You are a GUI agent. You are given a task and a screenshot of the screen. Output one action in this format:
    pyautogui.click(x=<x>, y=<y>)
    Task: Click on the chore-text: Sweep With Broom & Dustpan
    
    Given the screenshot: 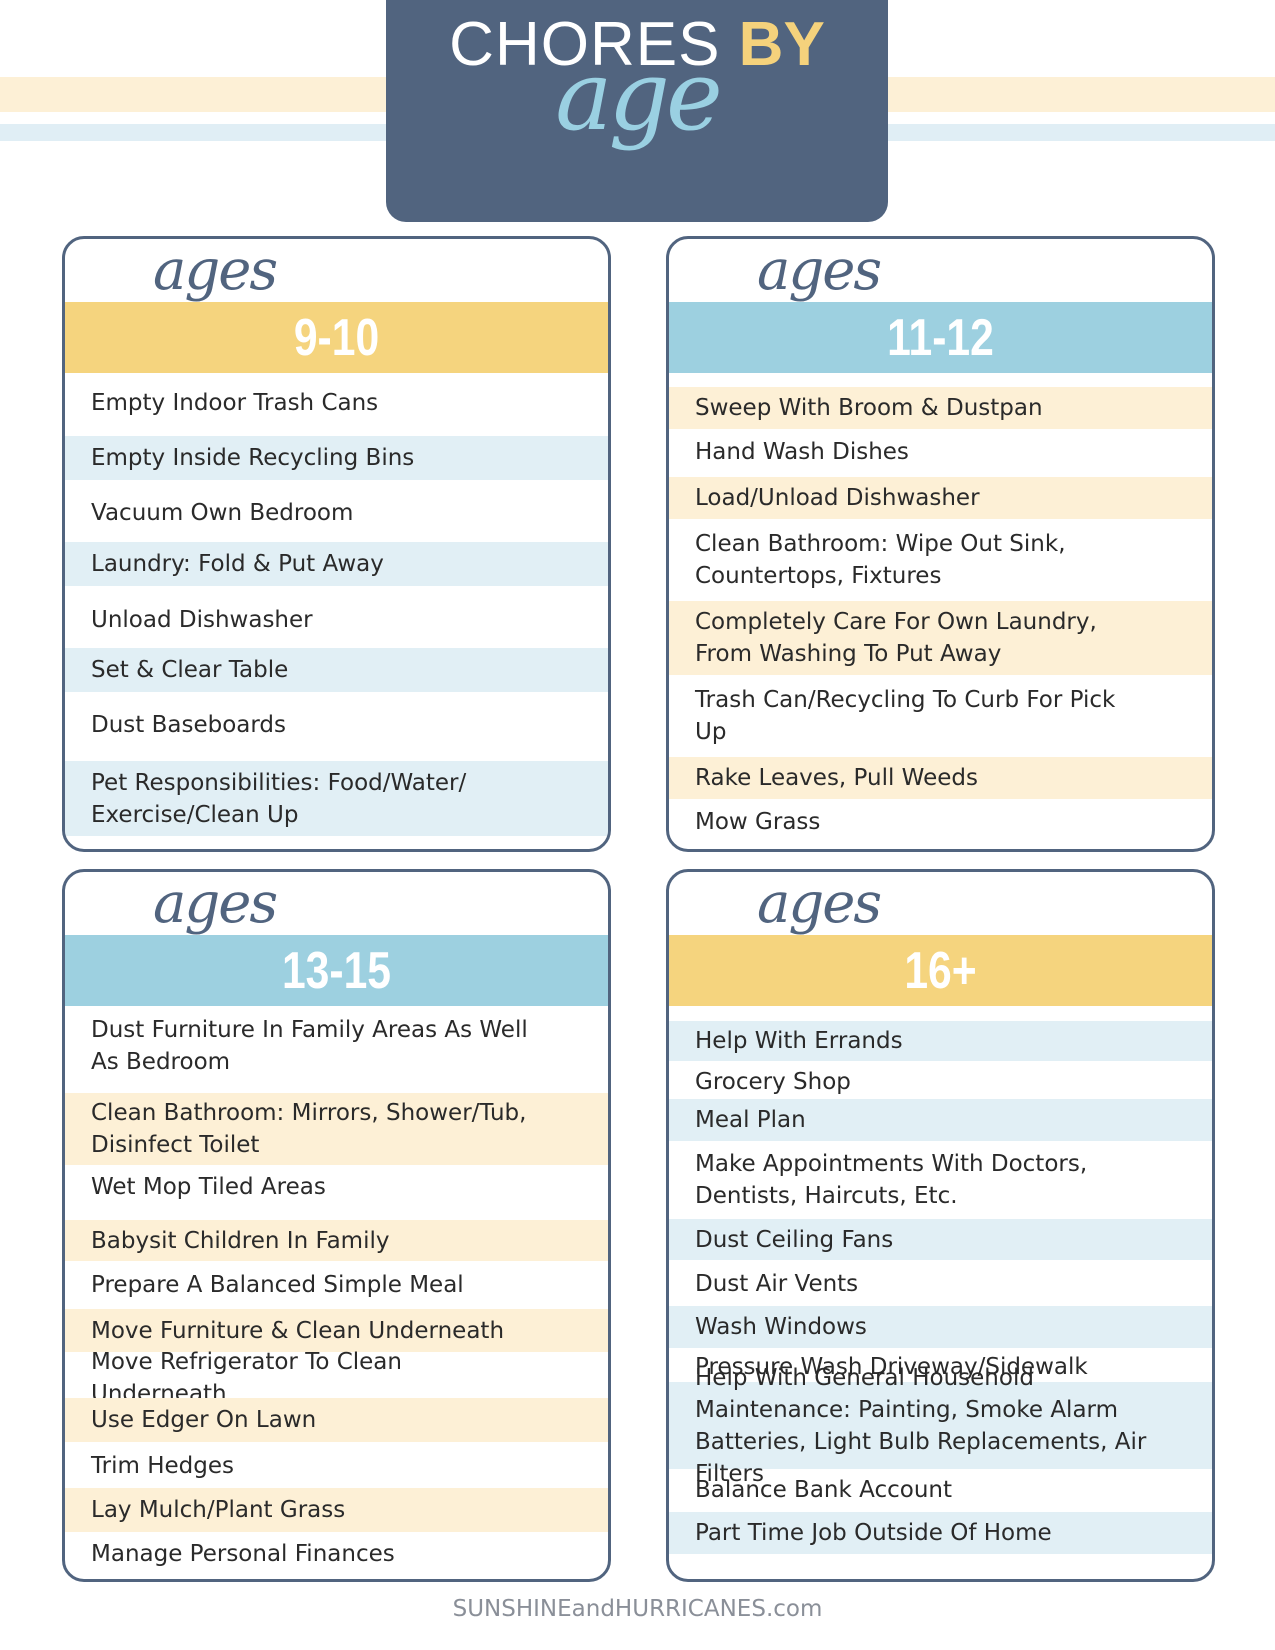 What is the action you would take?
    pyautogui.click(x=869, y=408)
    